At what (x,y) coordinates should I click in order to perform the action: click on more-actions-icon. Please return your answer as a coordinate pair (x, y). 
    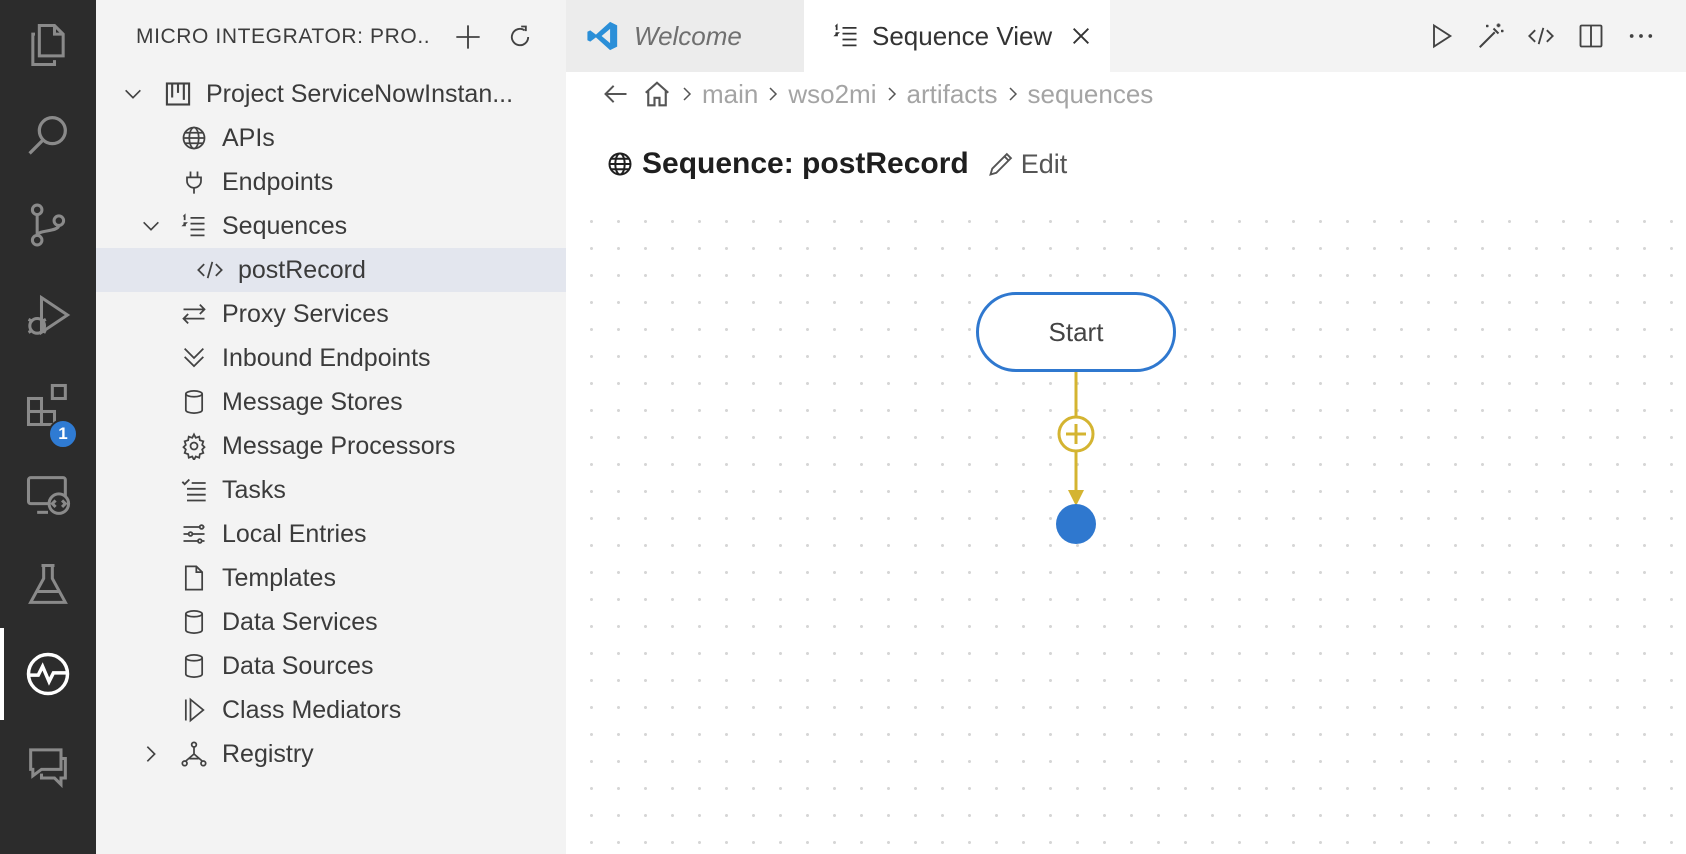
    Looking at the image, I should click on (1641, 36).